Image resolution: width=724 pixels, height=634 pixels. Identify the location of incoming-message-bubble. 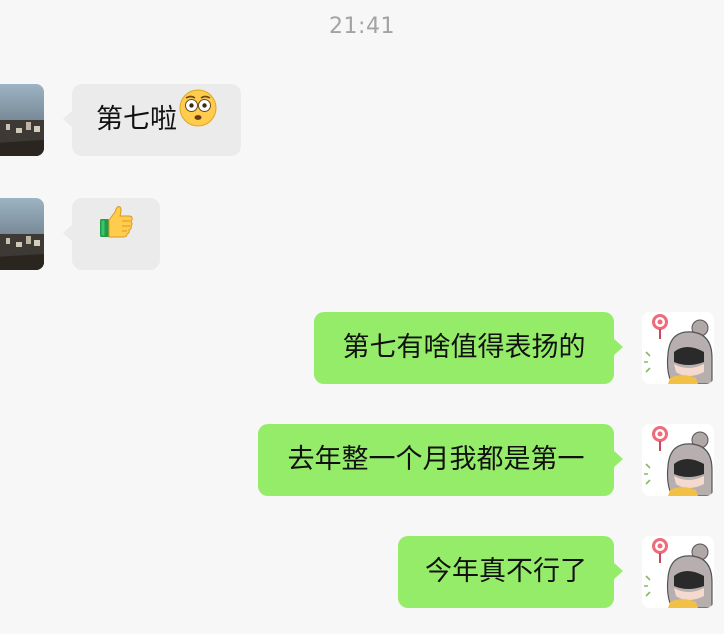
(111, 233).